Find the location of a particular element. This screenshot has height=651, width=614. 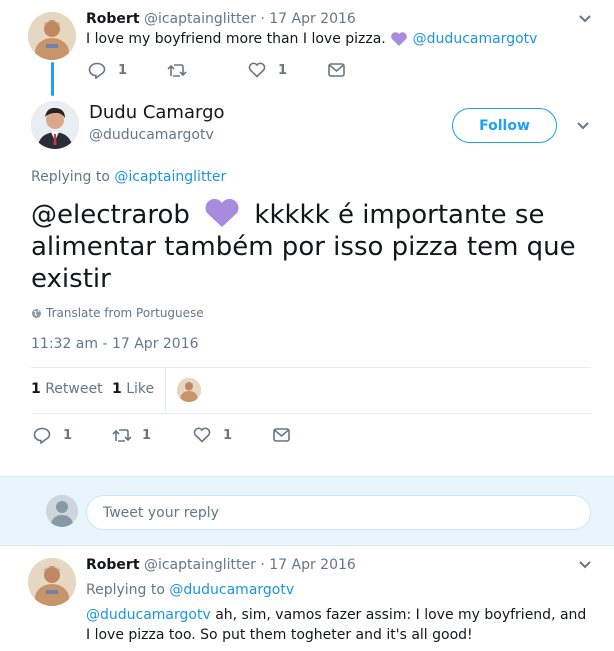

reply-input: Tweet your reply is located at coordinates (338, 512).